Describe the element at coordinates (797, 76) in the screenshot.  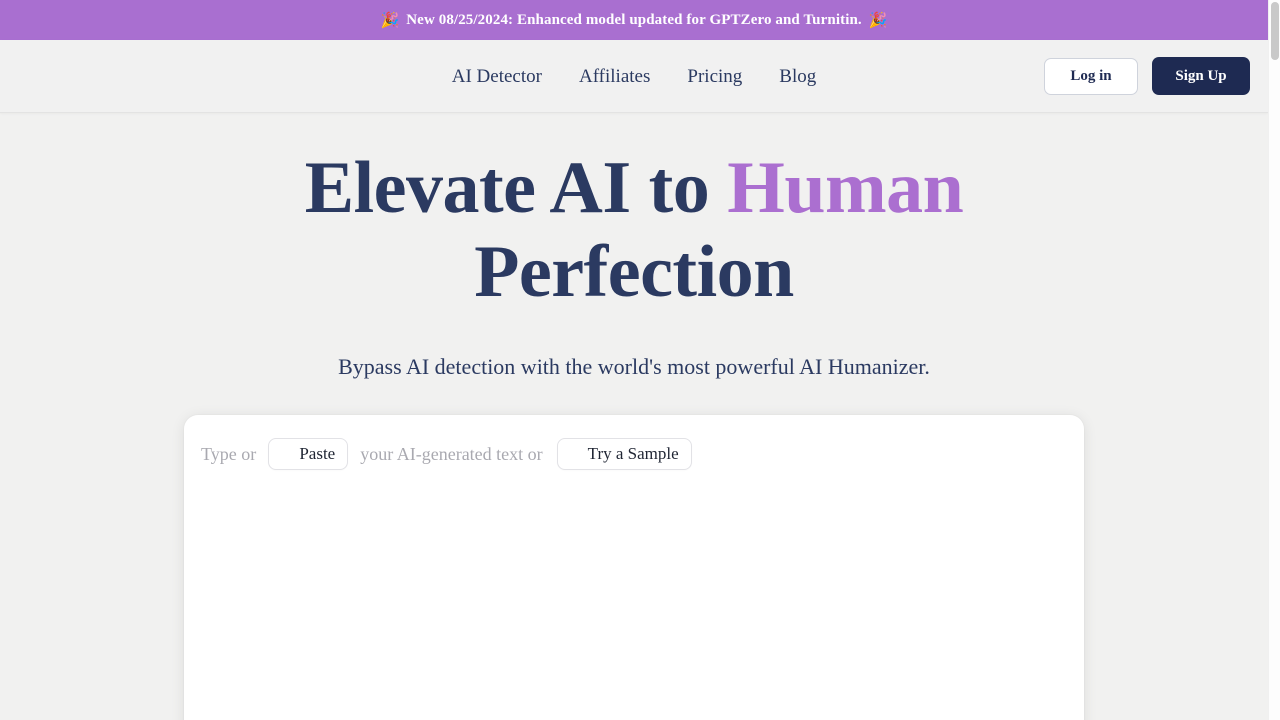
I see `nav-link-blog: Blog` at that location.